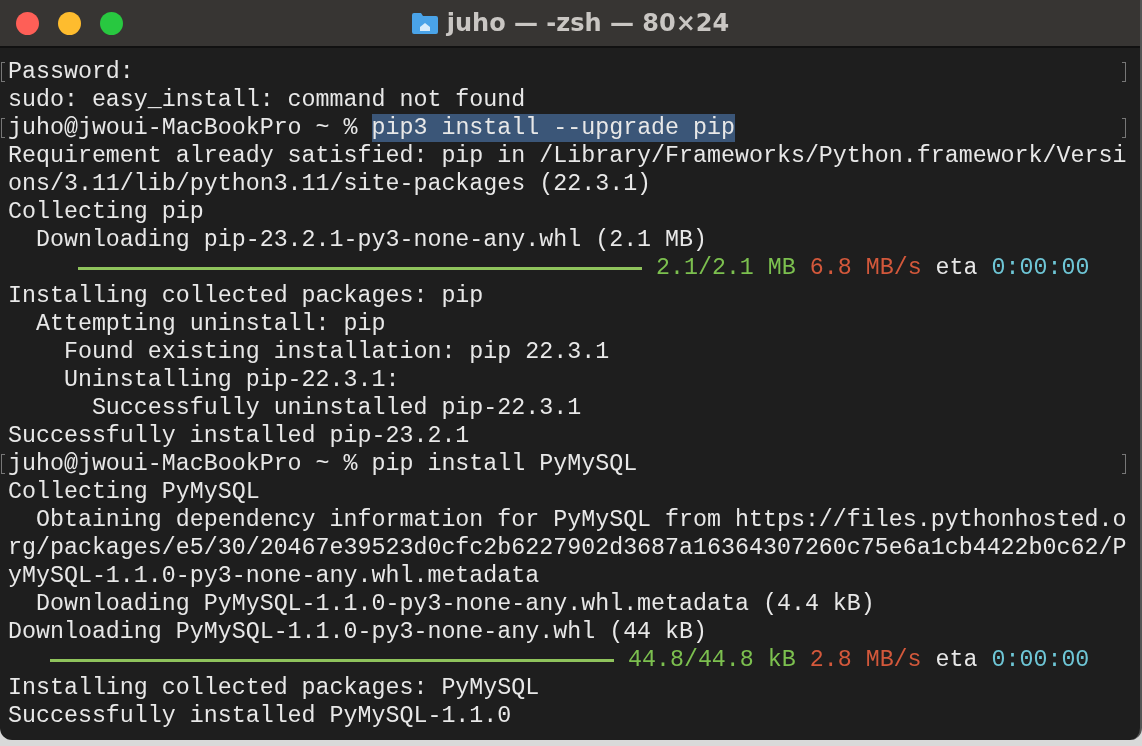 This screenshot has height=746, width=1142. I want to click on terminal-line: Collecting pip, so click(106, 212).